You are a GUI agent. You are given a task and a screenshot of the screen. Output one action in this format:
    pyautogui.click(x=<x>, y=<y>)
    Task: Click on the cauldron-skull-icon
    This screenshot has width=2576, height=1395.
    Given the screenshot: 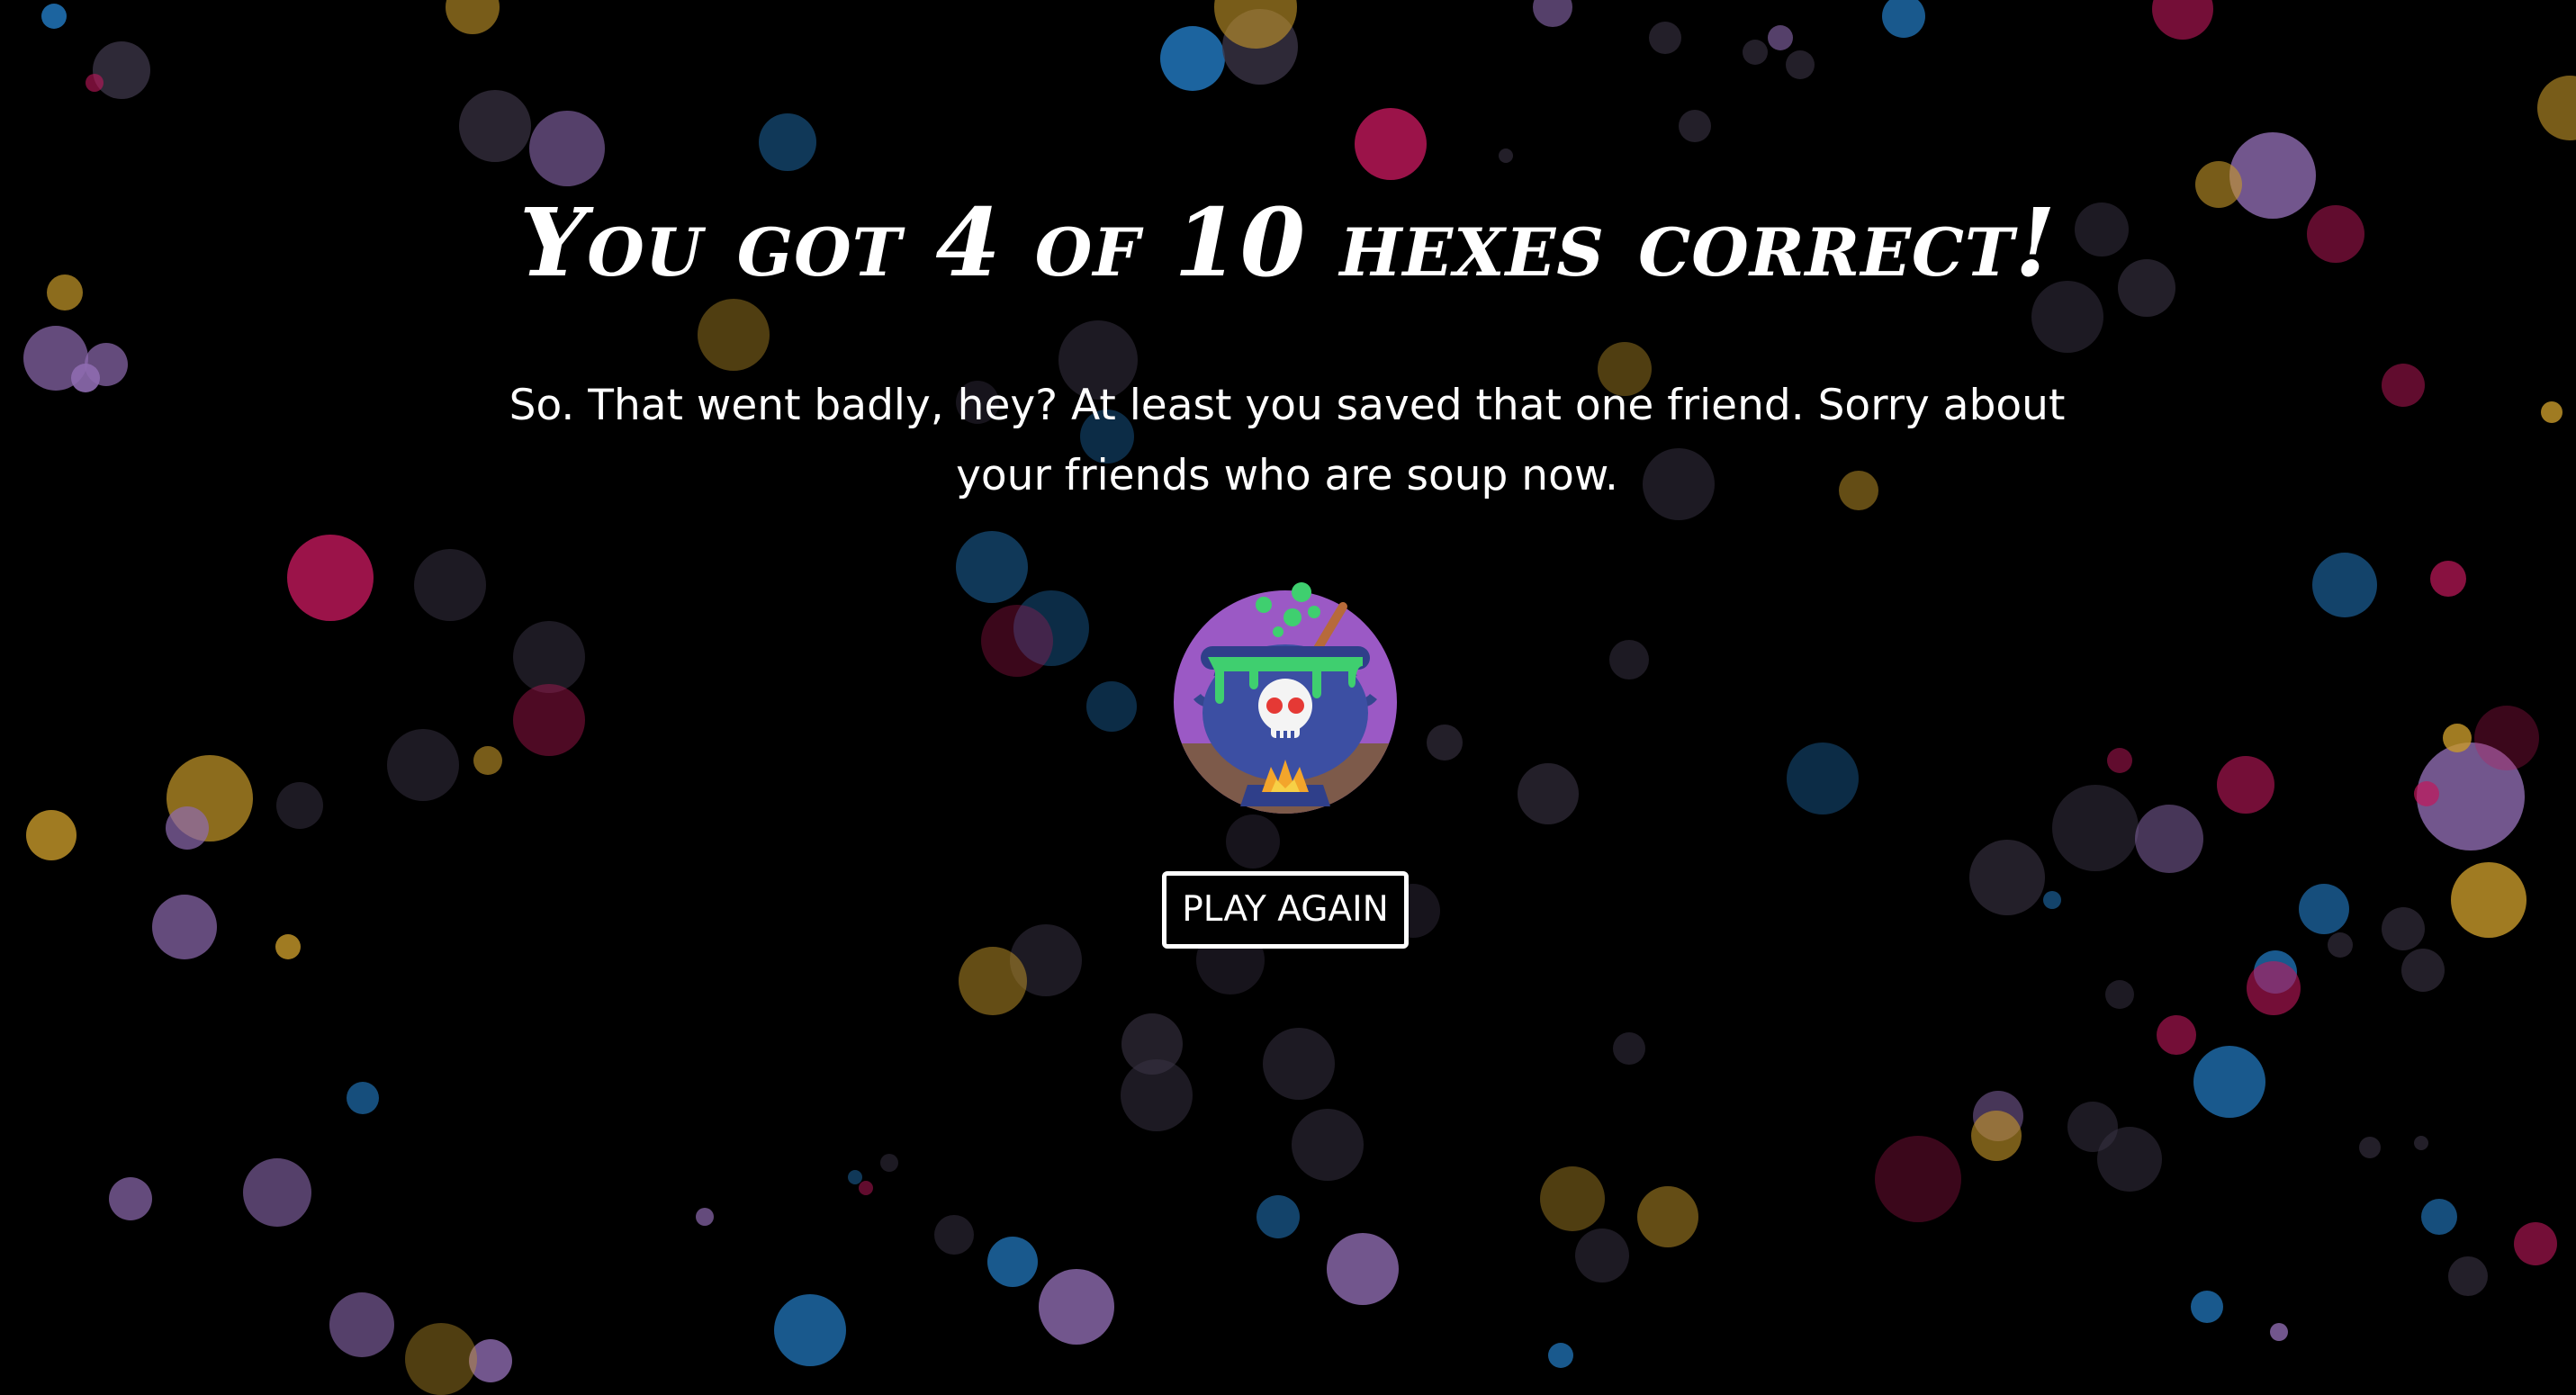 What is the action you would take?
    pyautogui.click(x=1285, y=697)
    